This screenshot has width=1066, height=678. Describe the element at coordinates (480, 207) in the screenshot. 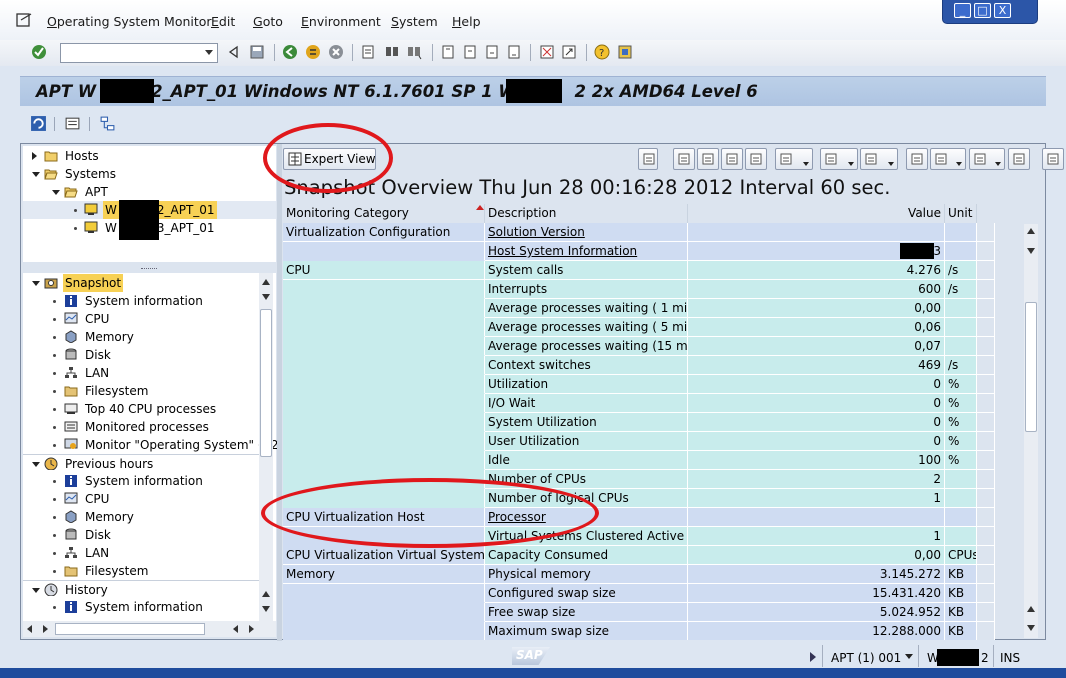

I see `sort-ascending-icon` at that location.